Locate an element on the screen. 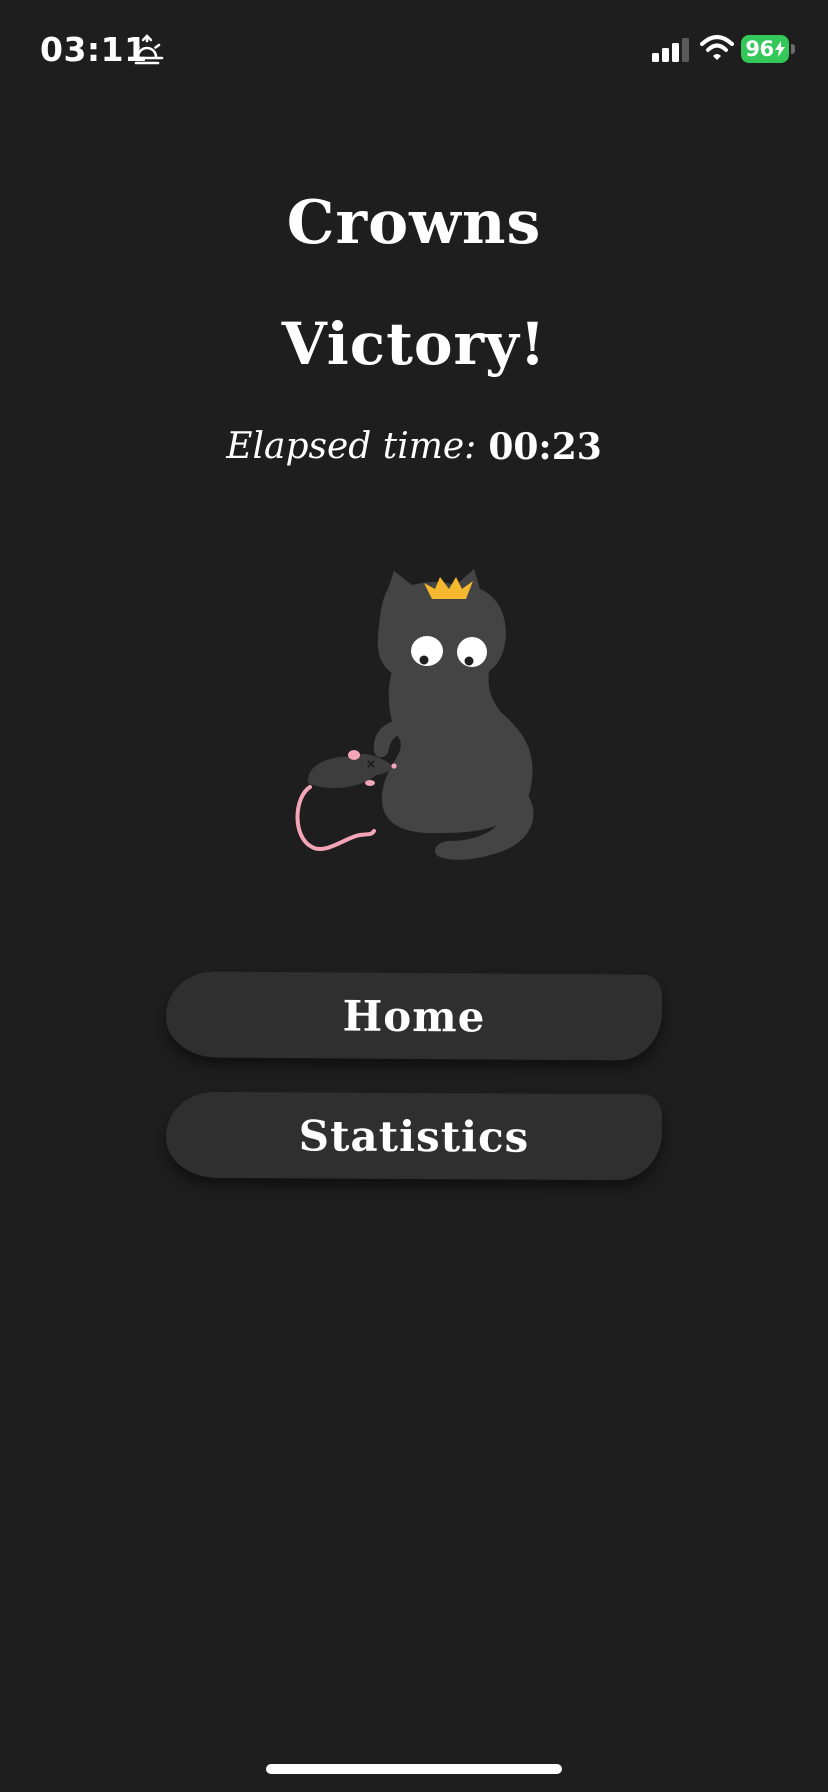  victory-illustration is located at coordinates (414, 714).